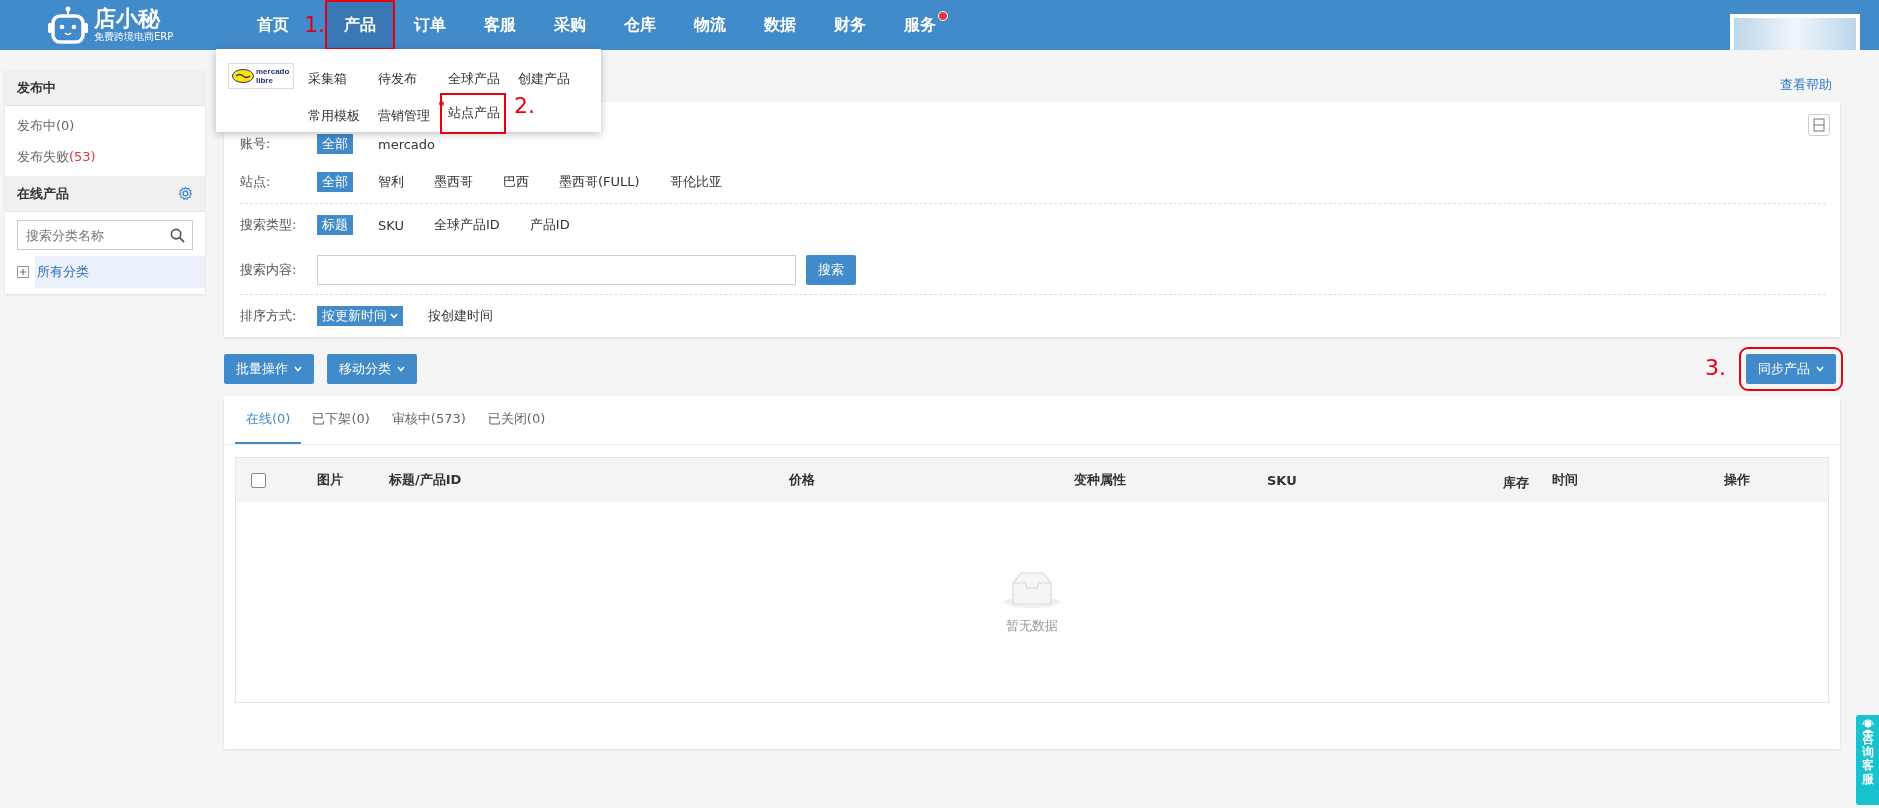 This screenshot has height=808, width=1879. Describe the element at coordinates (36, 87) in the screenshot. I see `section-title: 发布中` at that location.